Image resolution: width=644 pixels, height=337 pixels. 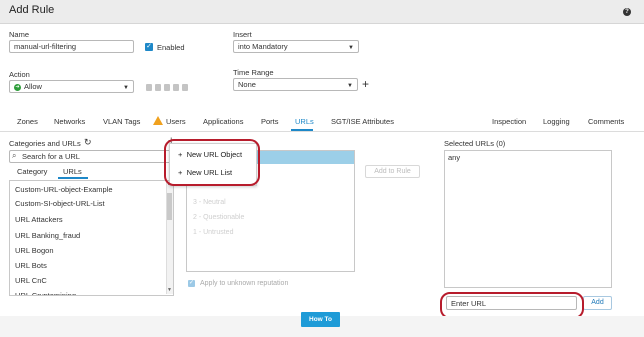 What do you see at coordinates (322, 12) in the screenshot?
I see `dialog-header` at bounding box center [322, 12].